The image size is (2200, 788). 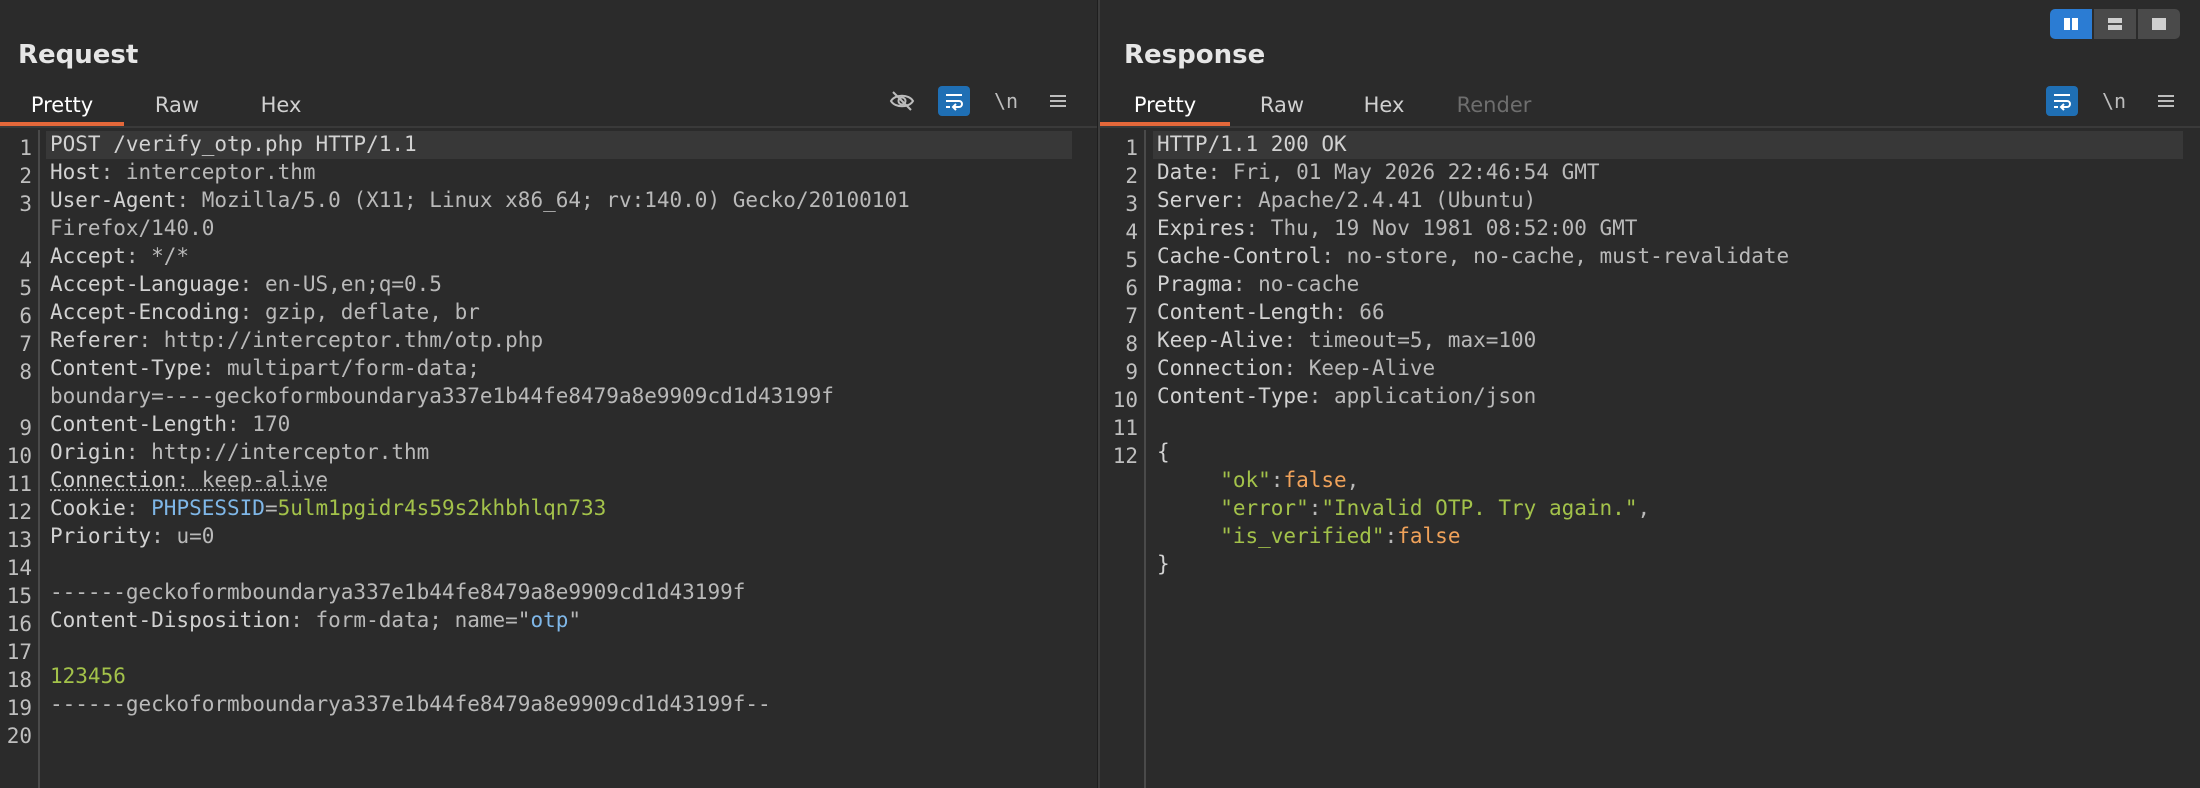 I want to click on code-token: Content-Type, so click(x=1233, y=396).